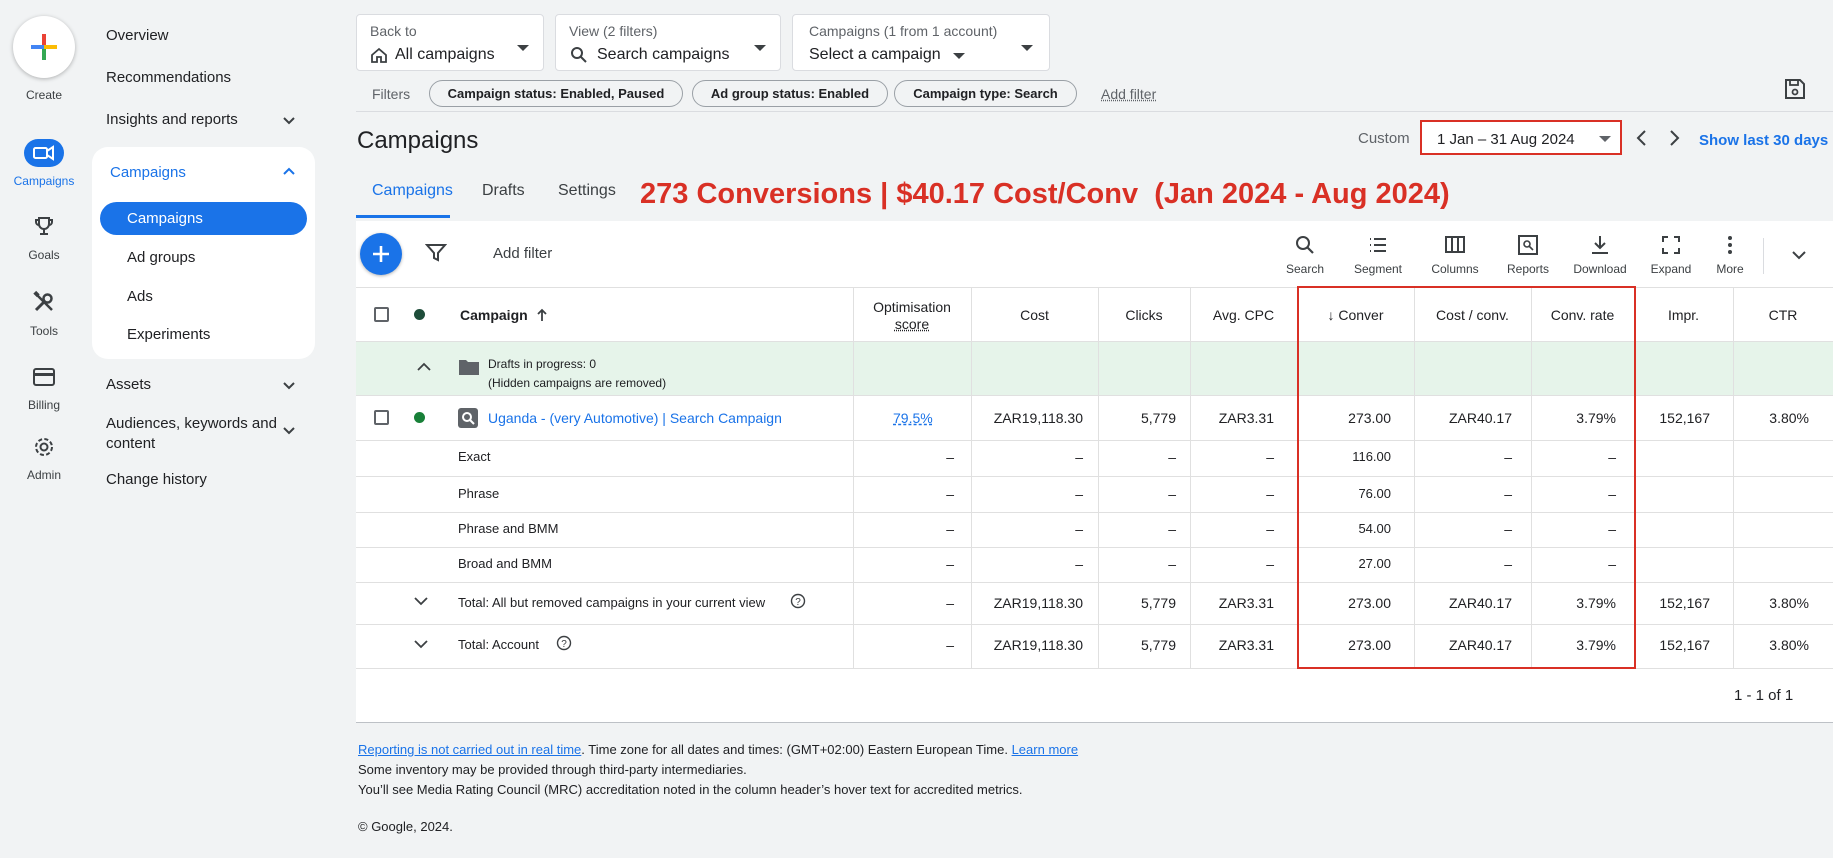  I want to click on download-icon, so click(1600, 245).